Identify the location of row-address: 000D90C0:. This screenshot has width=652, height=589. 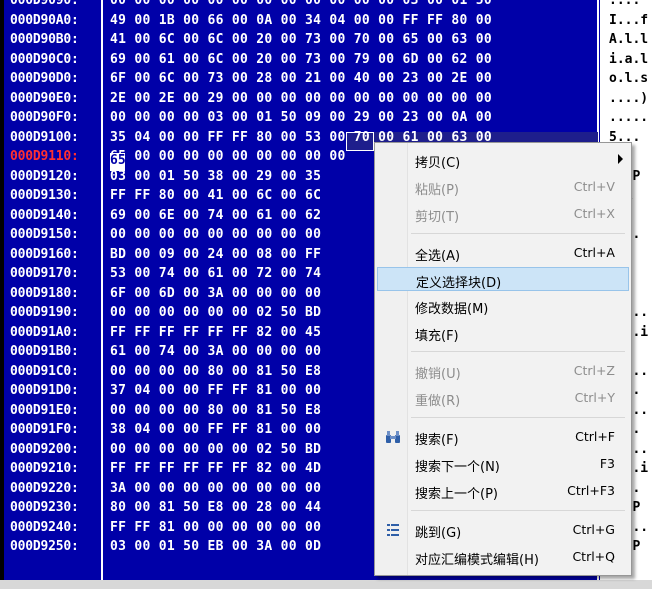
(44, 59).